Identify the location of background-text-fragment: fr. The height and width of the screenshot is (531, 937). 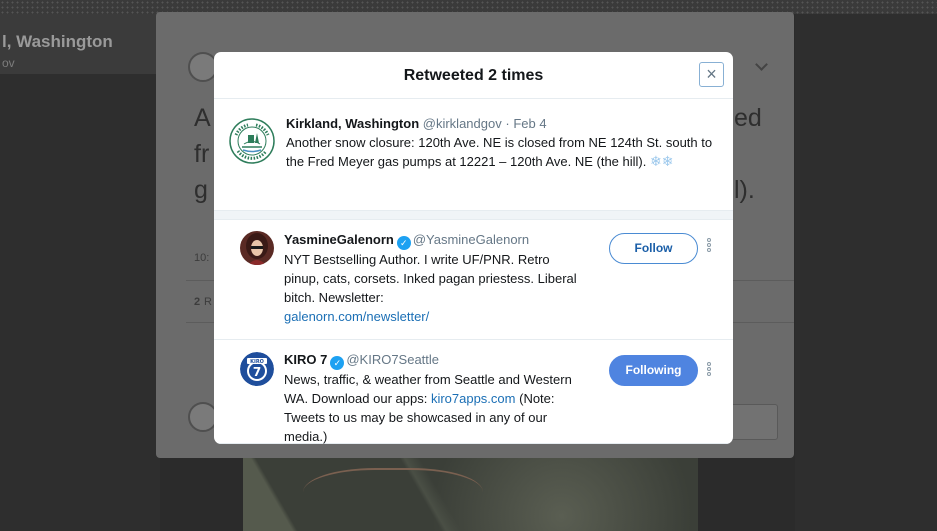
(202, 154).